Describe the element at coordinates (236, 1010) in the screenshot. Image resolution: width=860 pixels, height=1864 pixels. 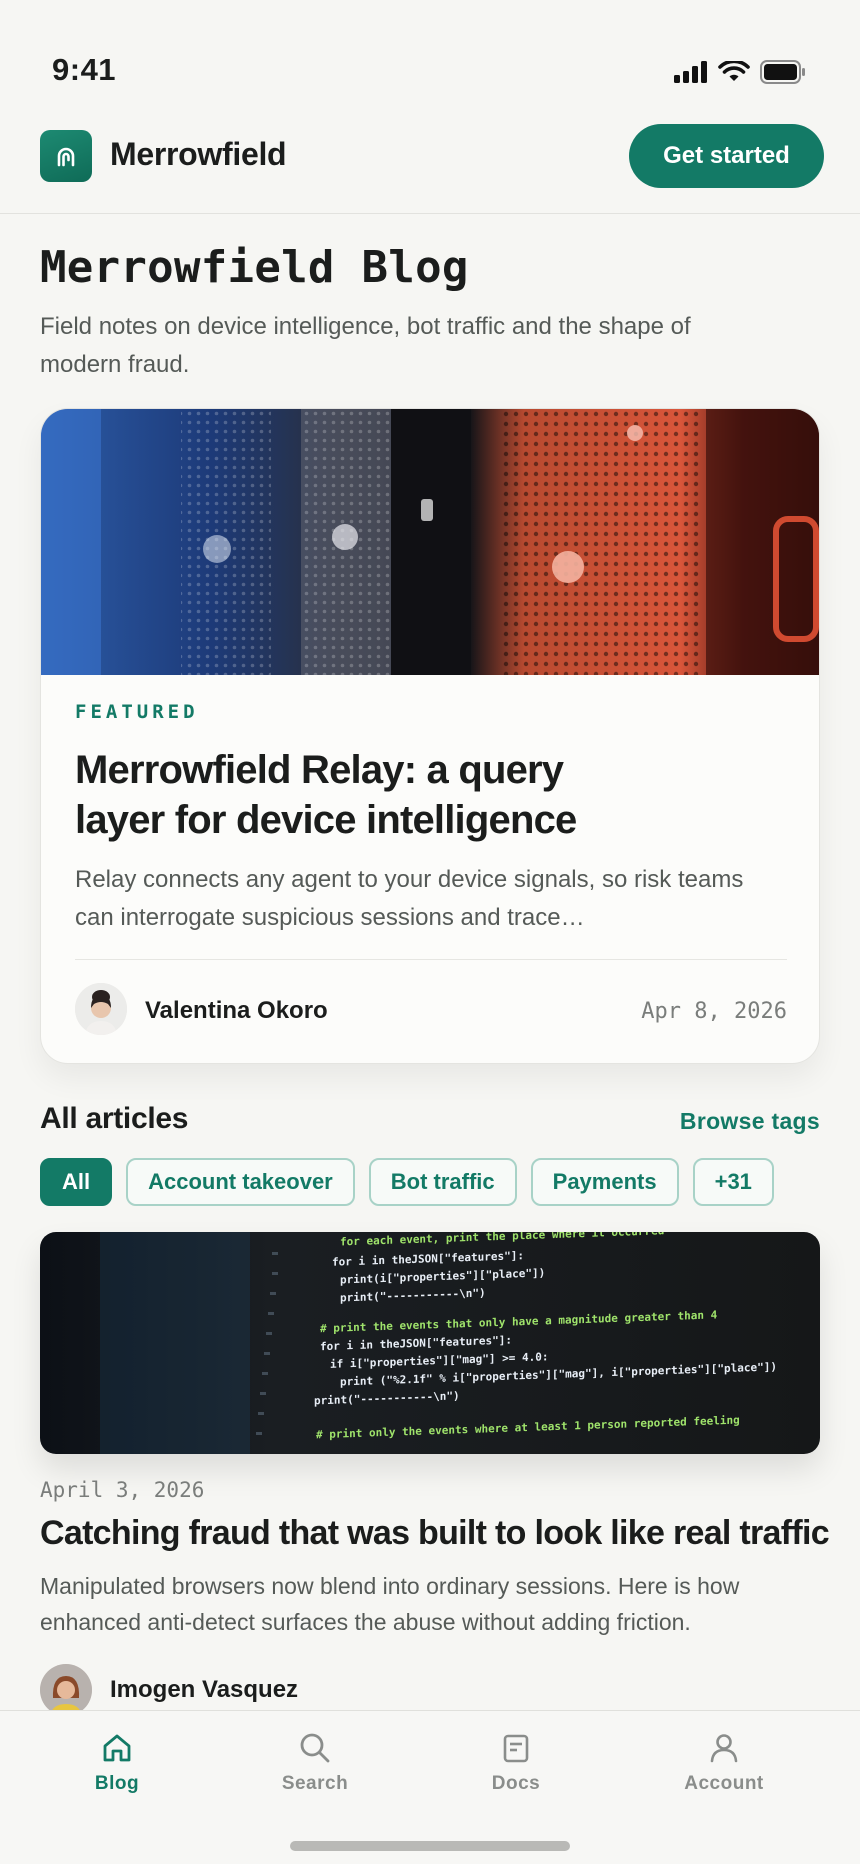
I see `featured-author-name: Valentina Okoro` at that location.